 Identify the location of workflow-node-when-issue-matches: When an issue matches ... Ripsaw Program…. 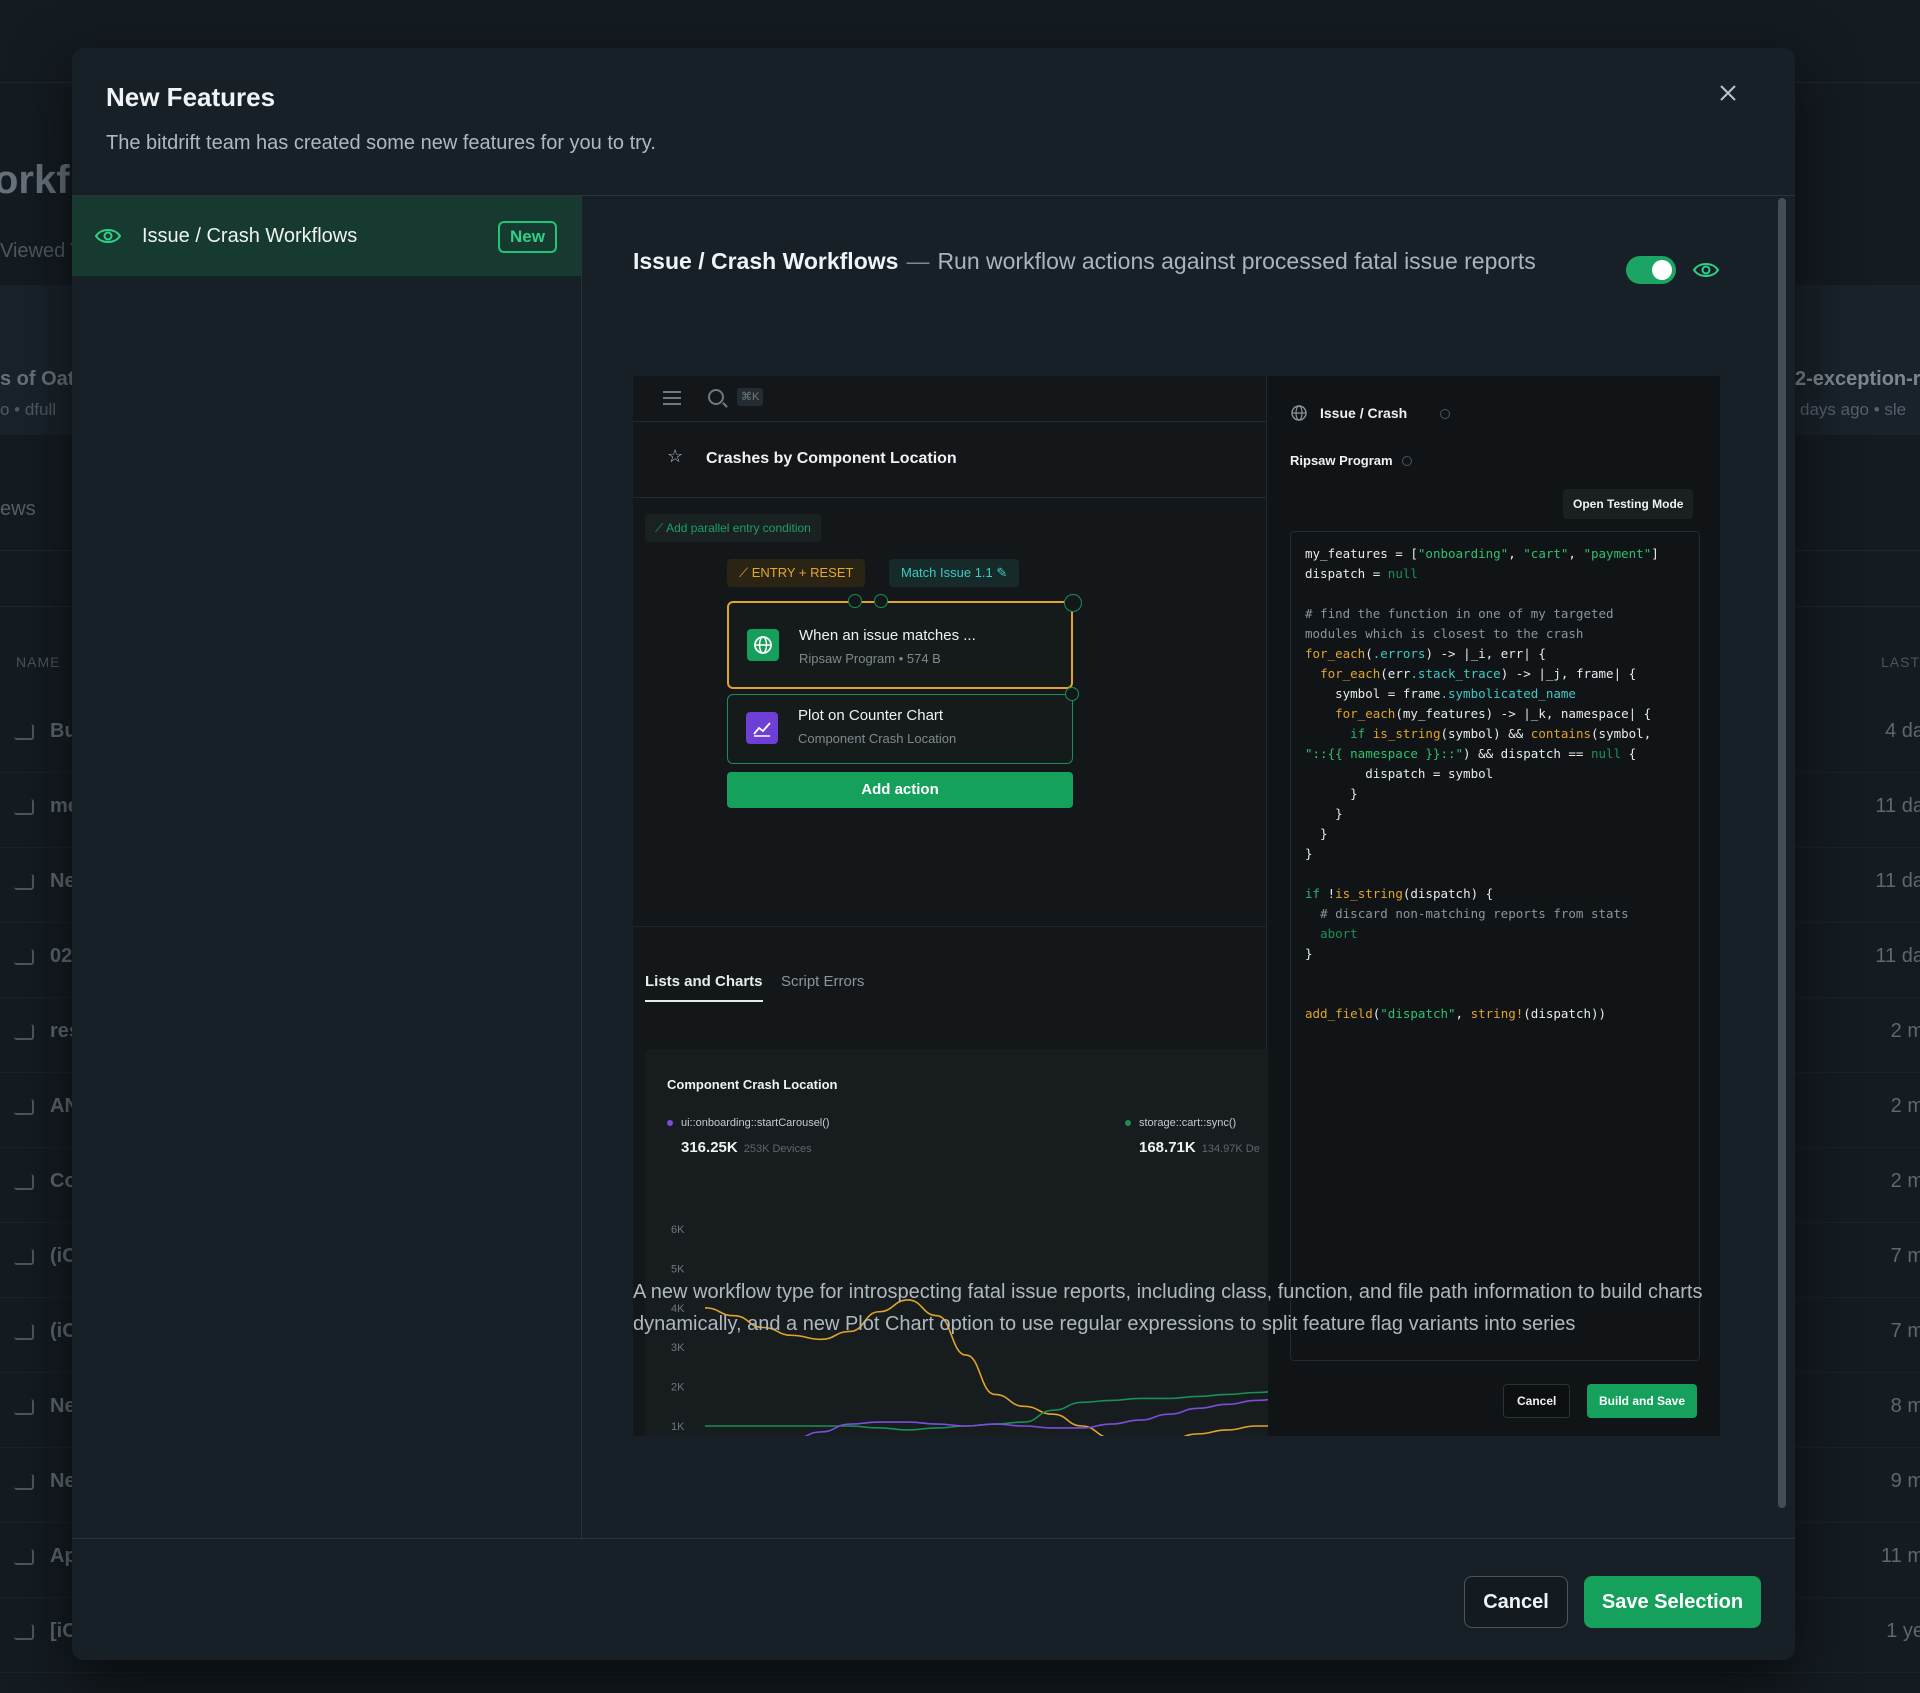
(900, 645).